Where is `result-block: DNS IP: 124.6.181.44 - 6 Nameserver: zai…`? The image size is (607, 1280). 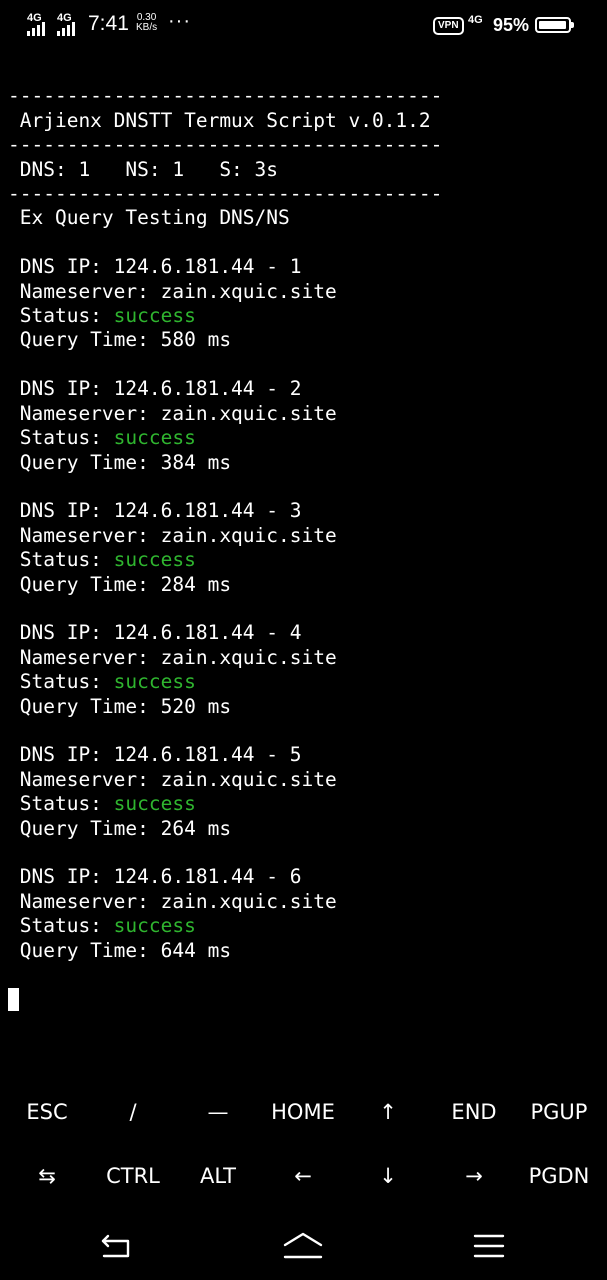
result-block: DNS IP: 124.6.181.44 - 6 Nameserver: zai… is located at coordinates (225, 914).